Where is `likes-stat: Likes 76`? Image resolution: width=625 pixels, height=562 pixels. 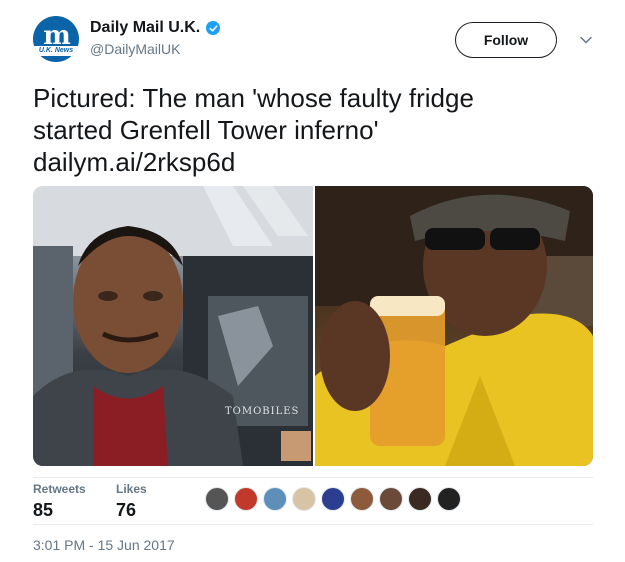
likes-stat: Likes 76 is located at coordinates (131, 501).